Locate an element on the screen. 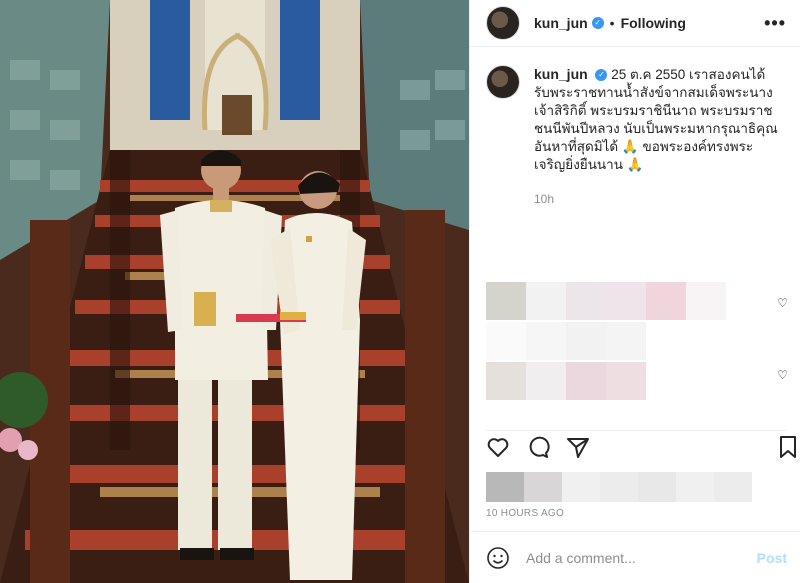 Image resolution: width=800 pixels, height=583 pixels. caption-avatar is located at coordinates (503, 82).